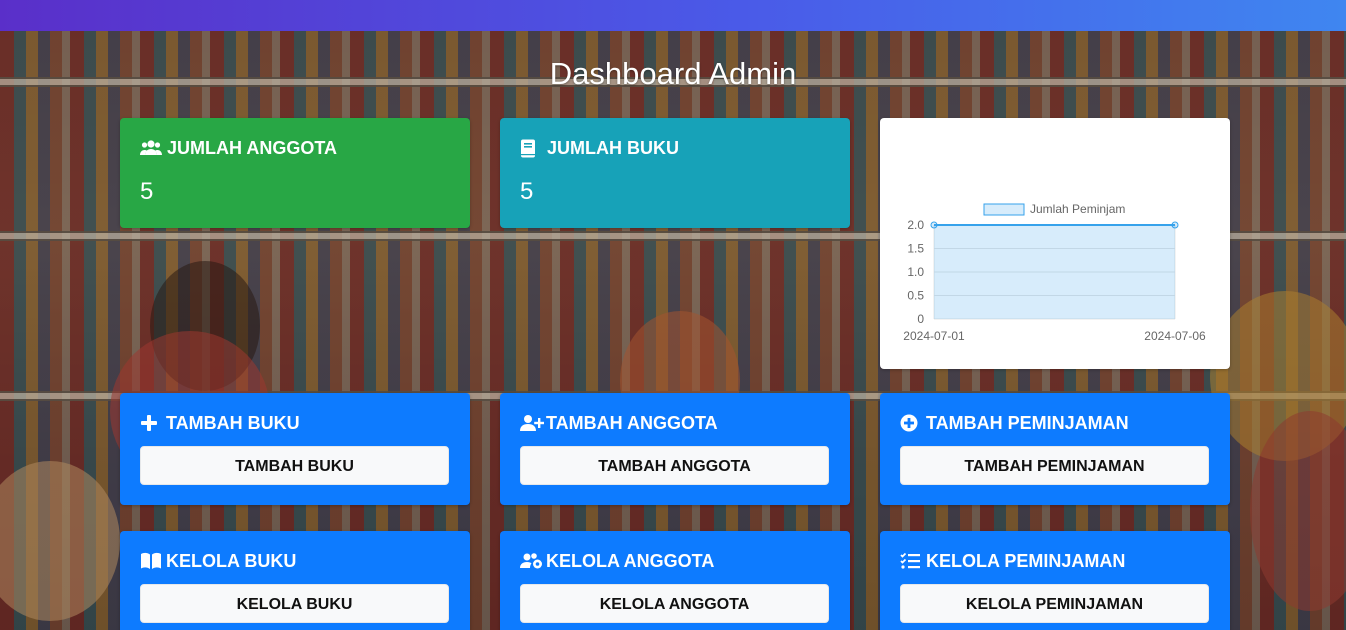 Image resolution: width=1346 pixels, height=630 pixels. Describe the element at coordinates (920, 319) in the screenshot. I see `y-tick-label: 0` at that location.